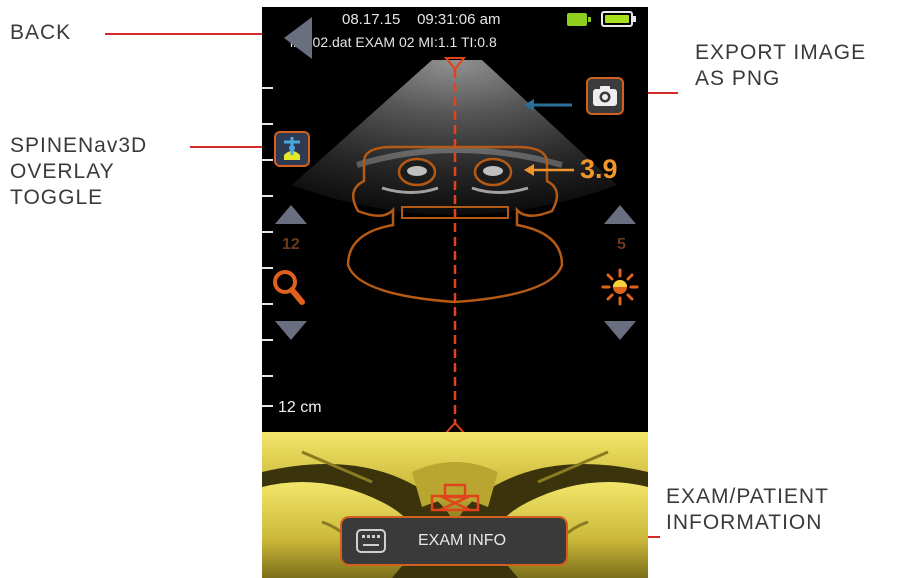  What do you see at coordinates (371, 19) in the screenshot?
I see `status-date: 08.17.15` at bounding box center [371, 19].